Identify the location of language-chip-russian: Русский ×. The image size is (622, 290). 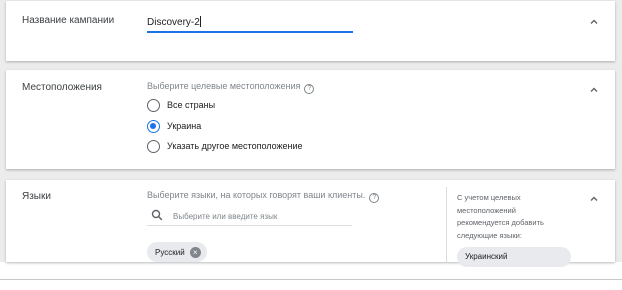
(177, 252).